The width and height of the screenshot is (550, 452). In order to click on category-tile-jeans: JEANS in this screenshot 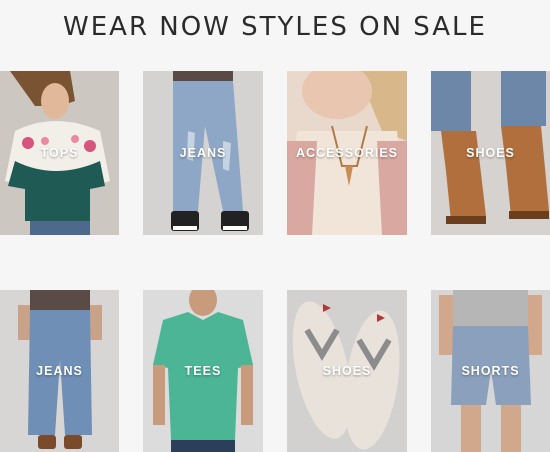, I will do `click(203, 153)`.